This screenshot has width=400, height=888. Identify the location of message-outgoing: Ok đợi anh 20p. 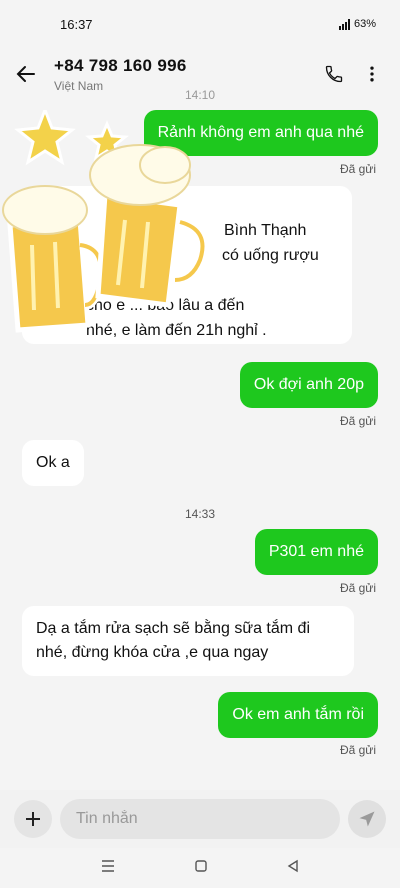
(308, 385).